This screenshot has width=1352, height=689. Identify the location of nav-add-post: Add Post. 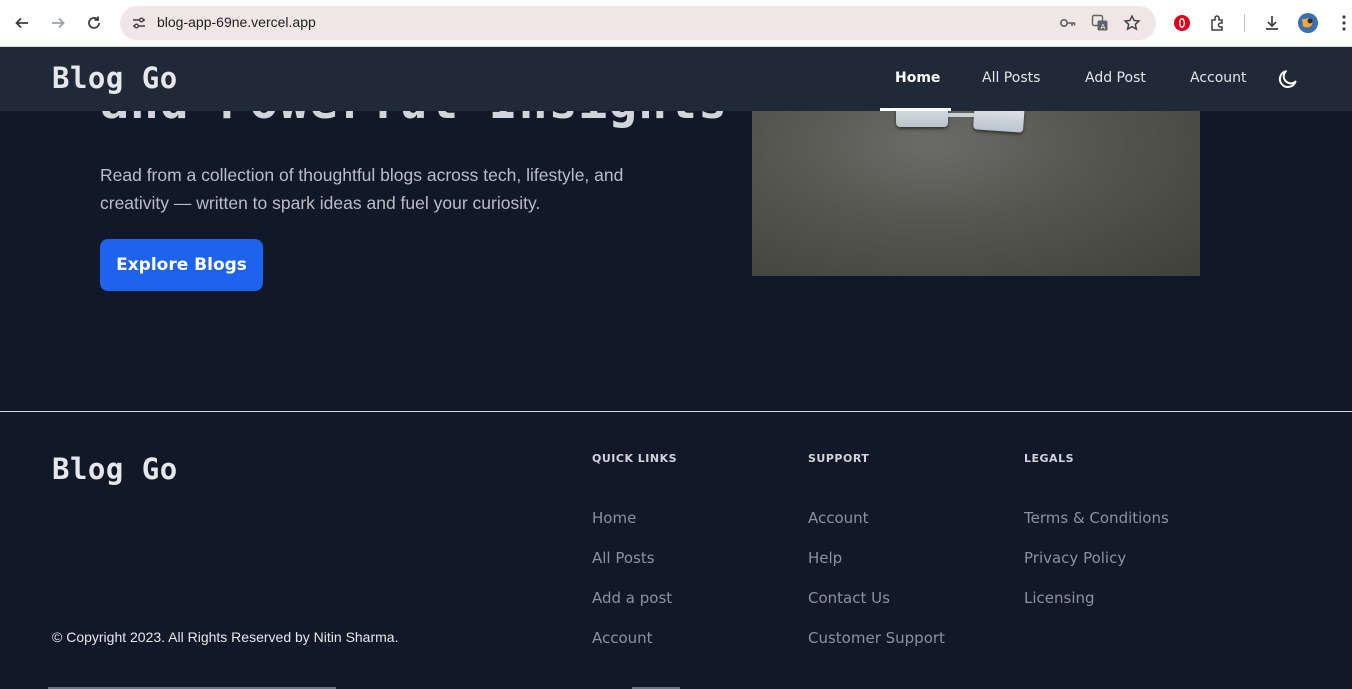
(1115, 78).